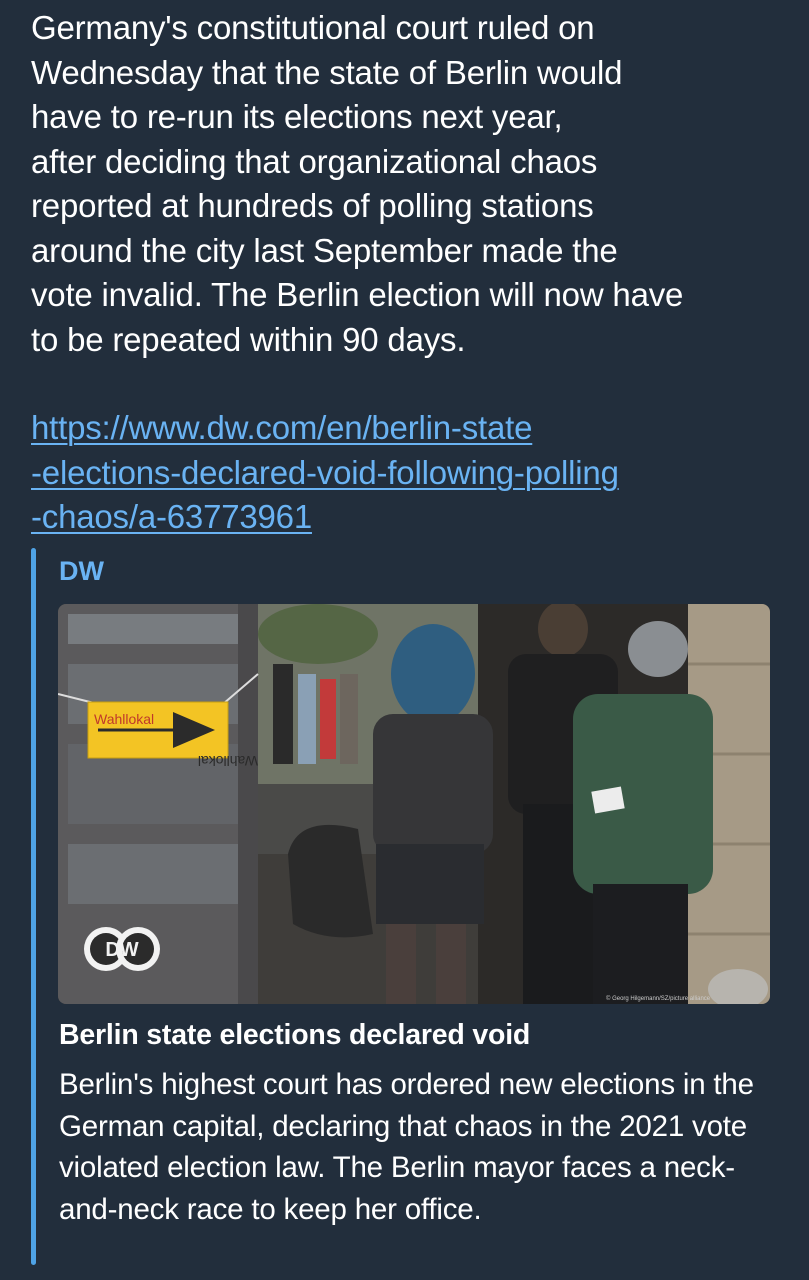 The height and width of the screenshot is (1280, 809). What do you see at coordinates (81, 571) in the screenshot?
I see `preview-site-name: DW` at bounding box center [81, 571].